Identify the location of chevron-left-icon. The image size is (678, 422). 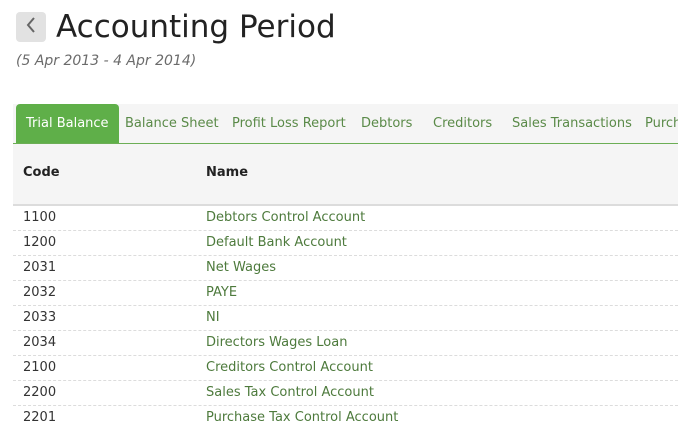
(31, 27).